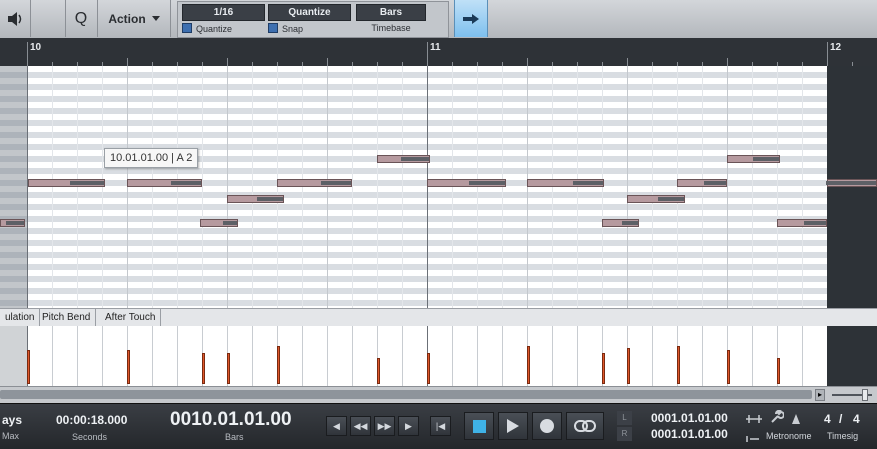  What do you see at coordinates (585, 426) in the screenshot?
I see `loop-button` at bounding box center [585, 426].